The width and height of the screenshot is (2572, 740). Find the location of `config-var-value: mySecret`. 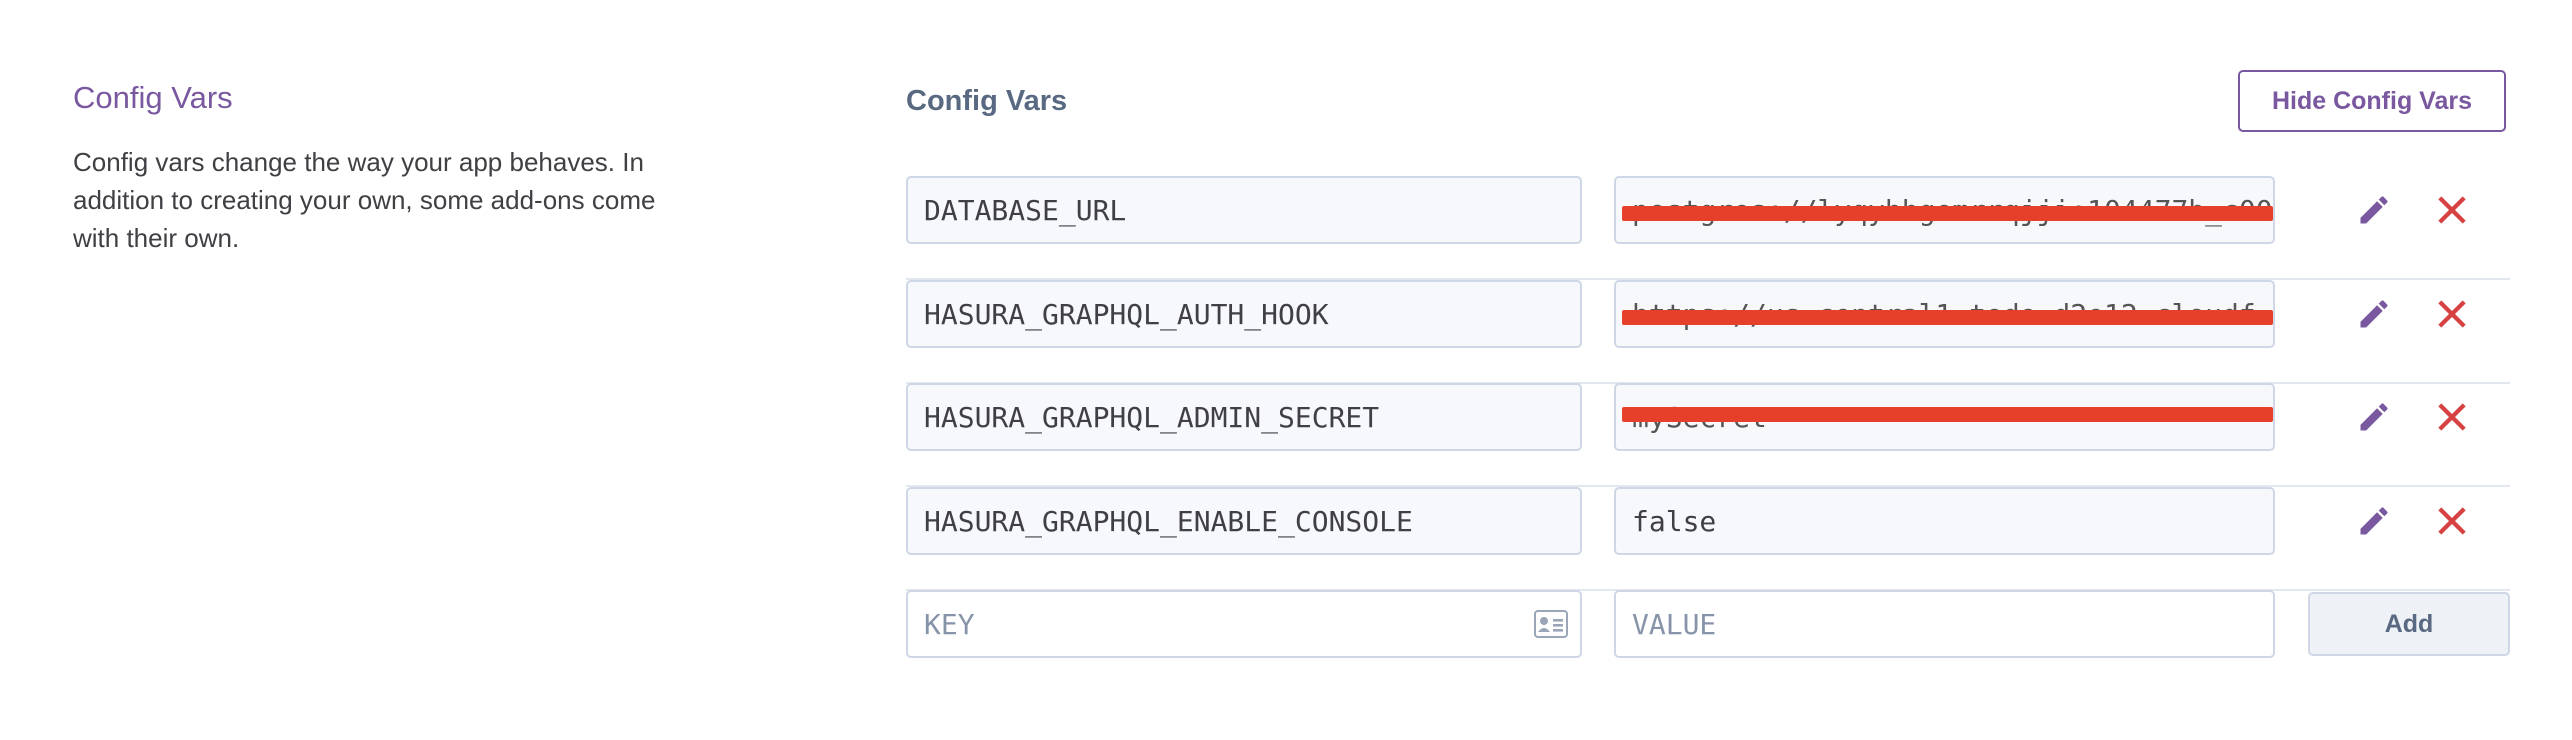

config-var-value: mySecret is located at coordinates (1944, 417).